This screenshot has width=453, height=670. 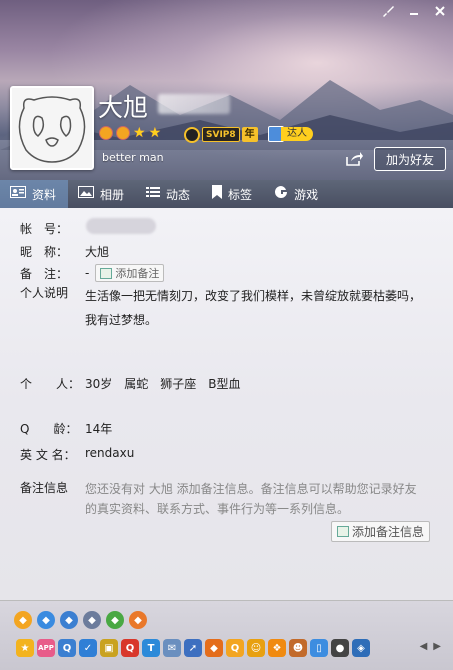 I want to click on bear-avatar-icon, so click(x=52, y=128).